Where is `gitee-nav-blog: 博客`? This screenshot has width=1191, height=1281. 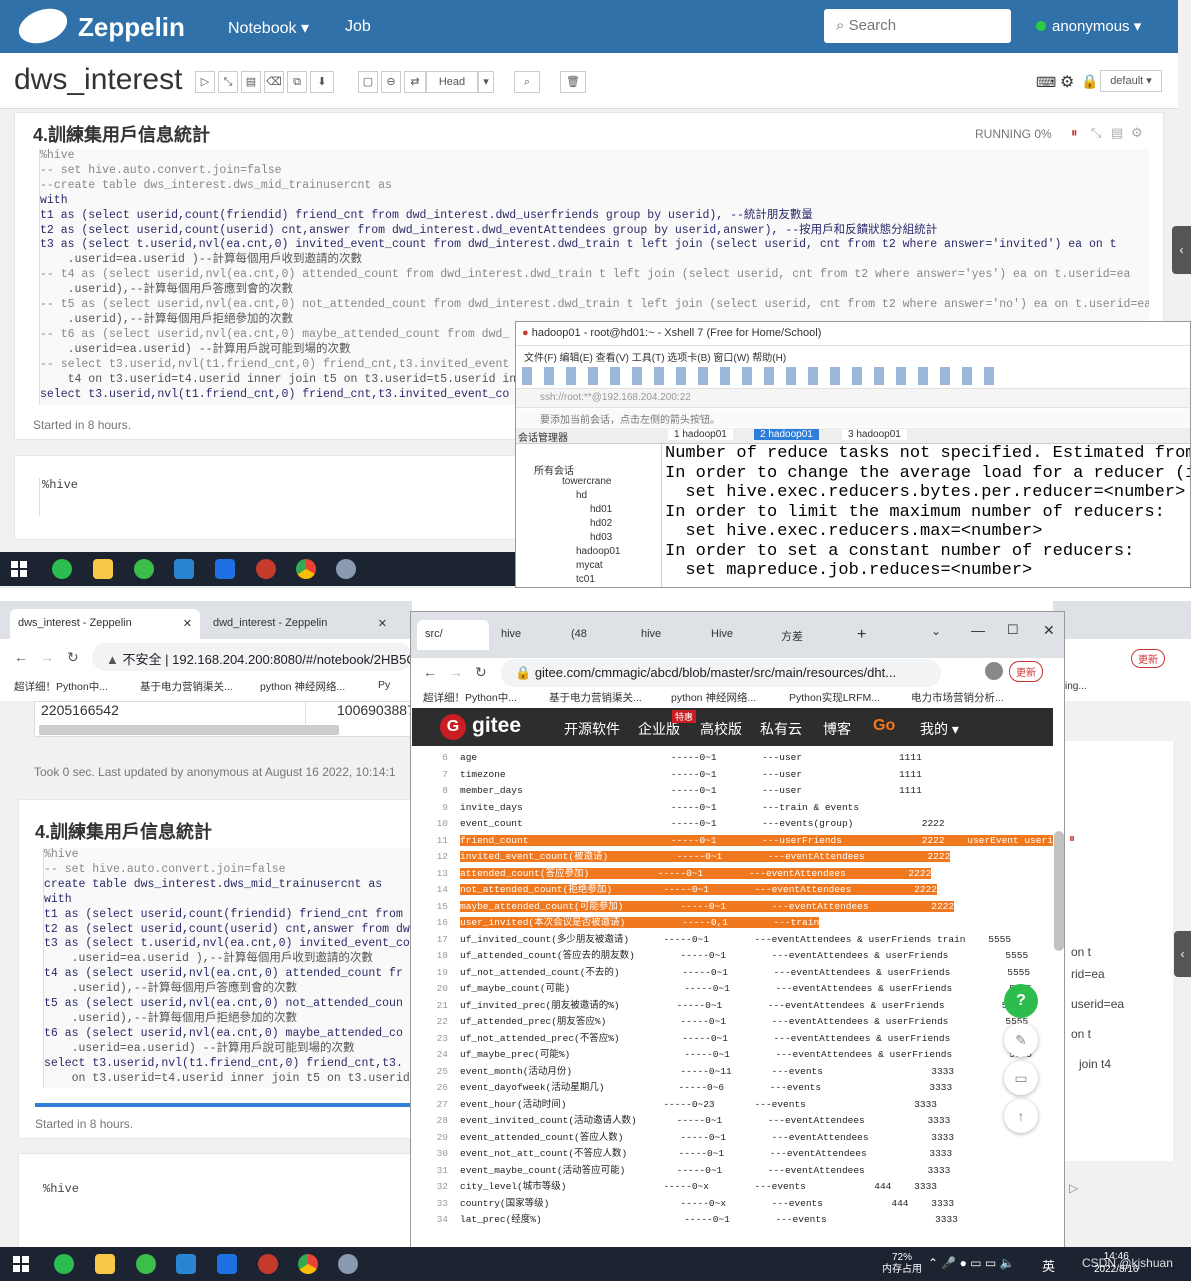
gitee-nav-blog: 博客 is located at coordinates (837, 729).